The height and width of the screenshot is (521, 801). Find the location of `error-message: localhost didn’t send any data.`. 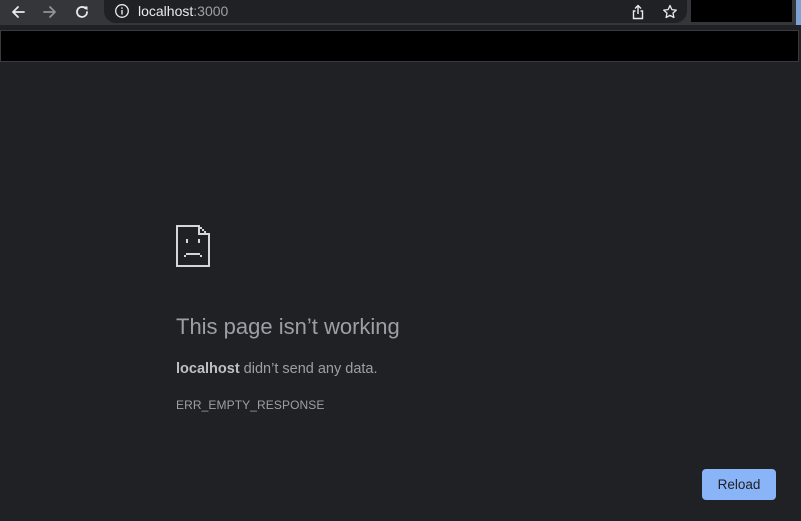

error-message: localhost didn’t send any data. is located at coordinates (277, 369).